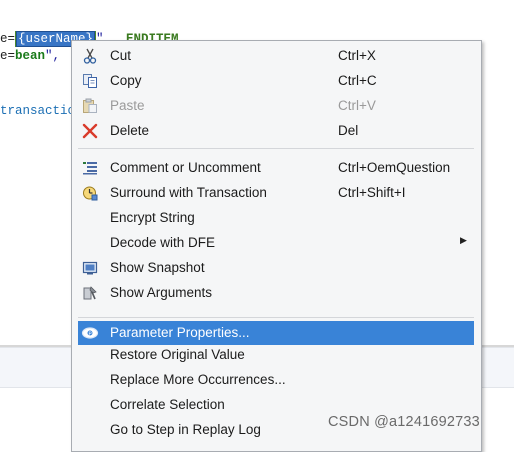 The width and height of the screenshot is (514, 452). I want to click on menu-label-cut: Cut, so click(121, 55).